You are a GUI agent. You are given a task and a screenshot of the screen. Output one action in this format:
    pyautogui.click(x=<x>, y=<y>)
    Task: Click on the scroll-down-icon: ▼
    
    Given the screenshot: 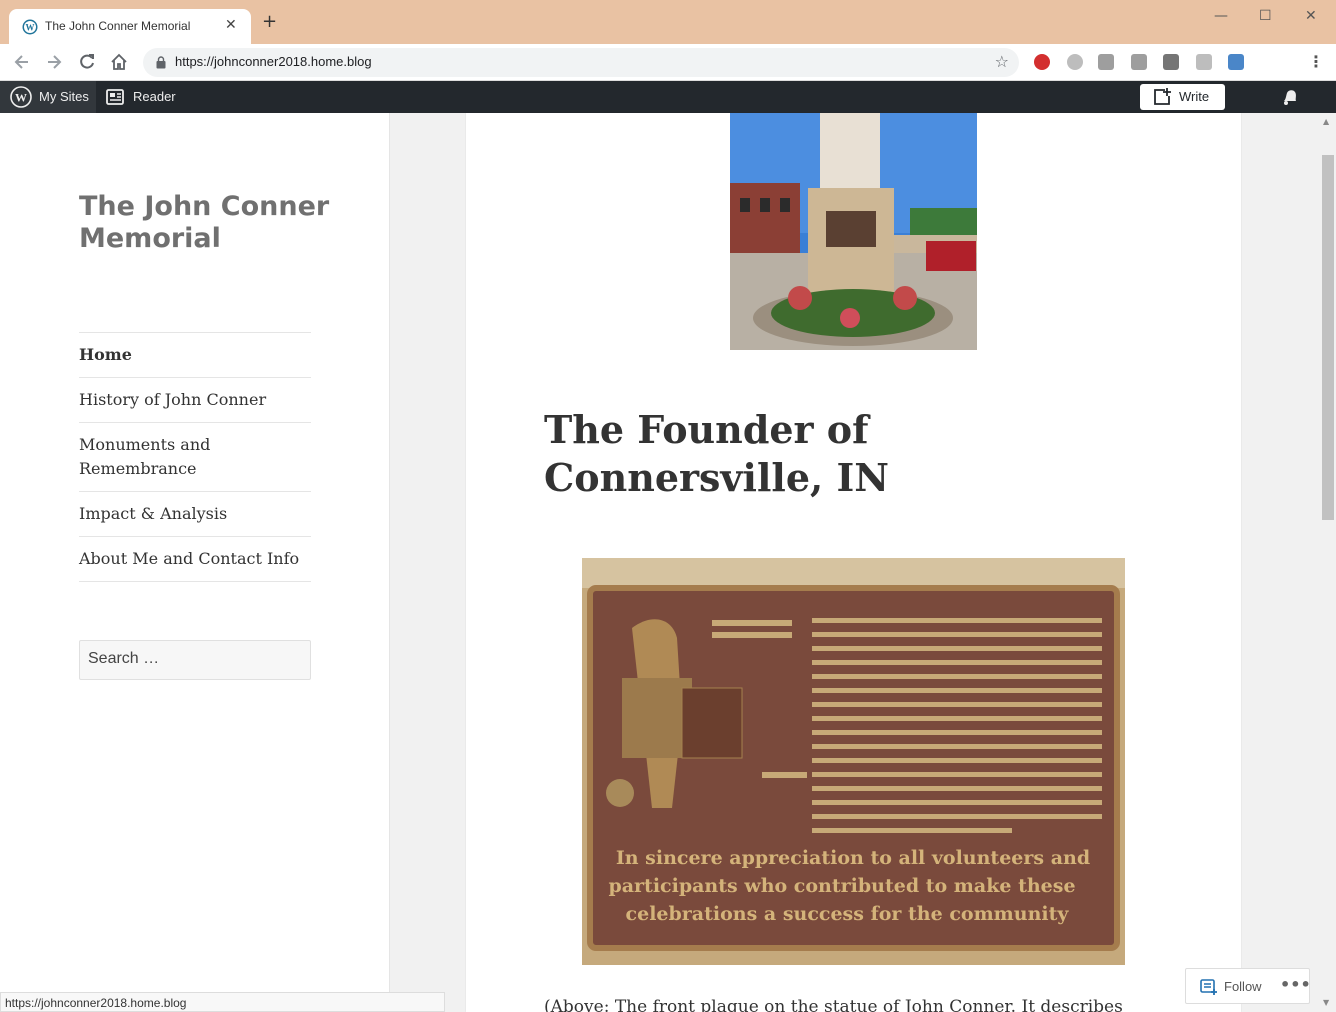 What is the action you would take?
    pyautogui.click(x=1326, y=1002)
    